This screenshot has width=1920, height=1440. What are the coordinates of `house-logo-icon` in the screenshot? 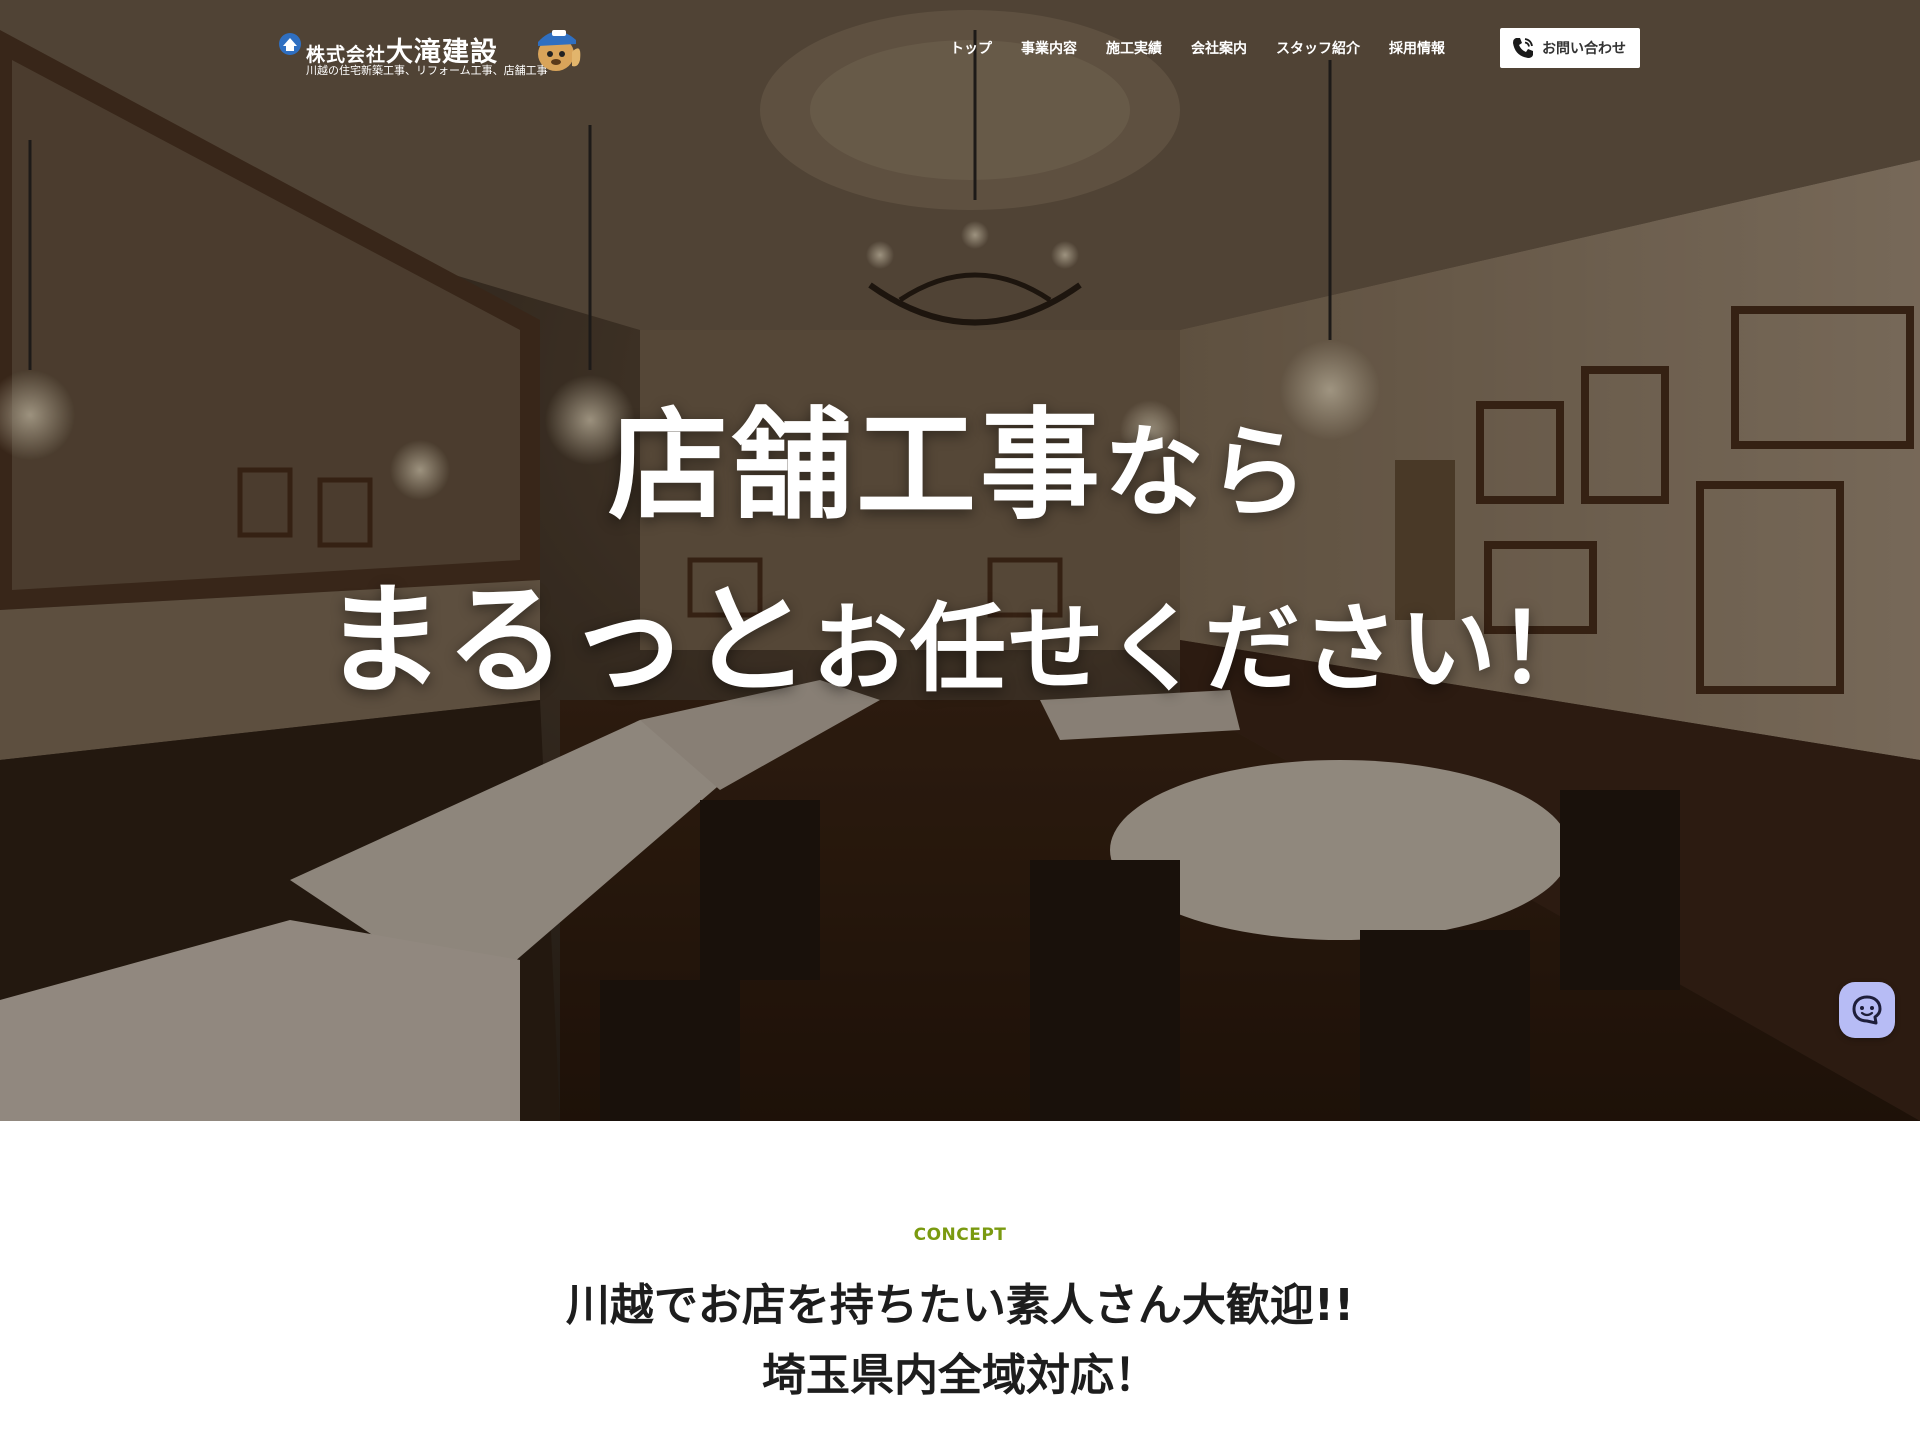 It's located at (290, 44).